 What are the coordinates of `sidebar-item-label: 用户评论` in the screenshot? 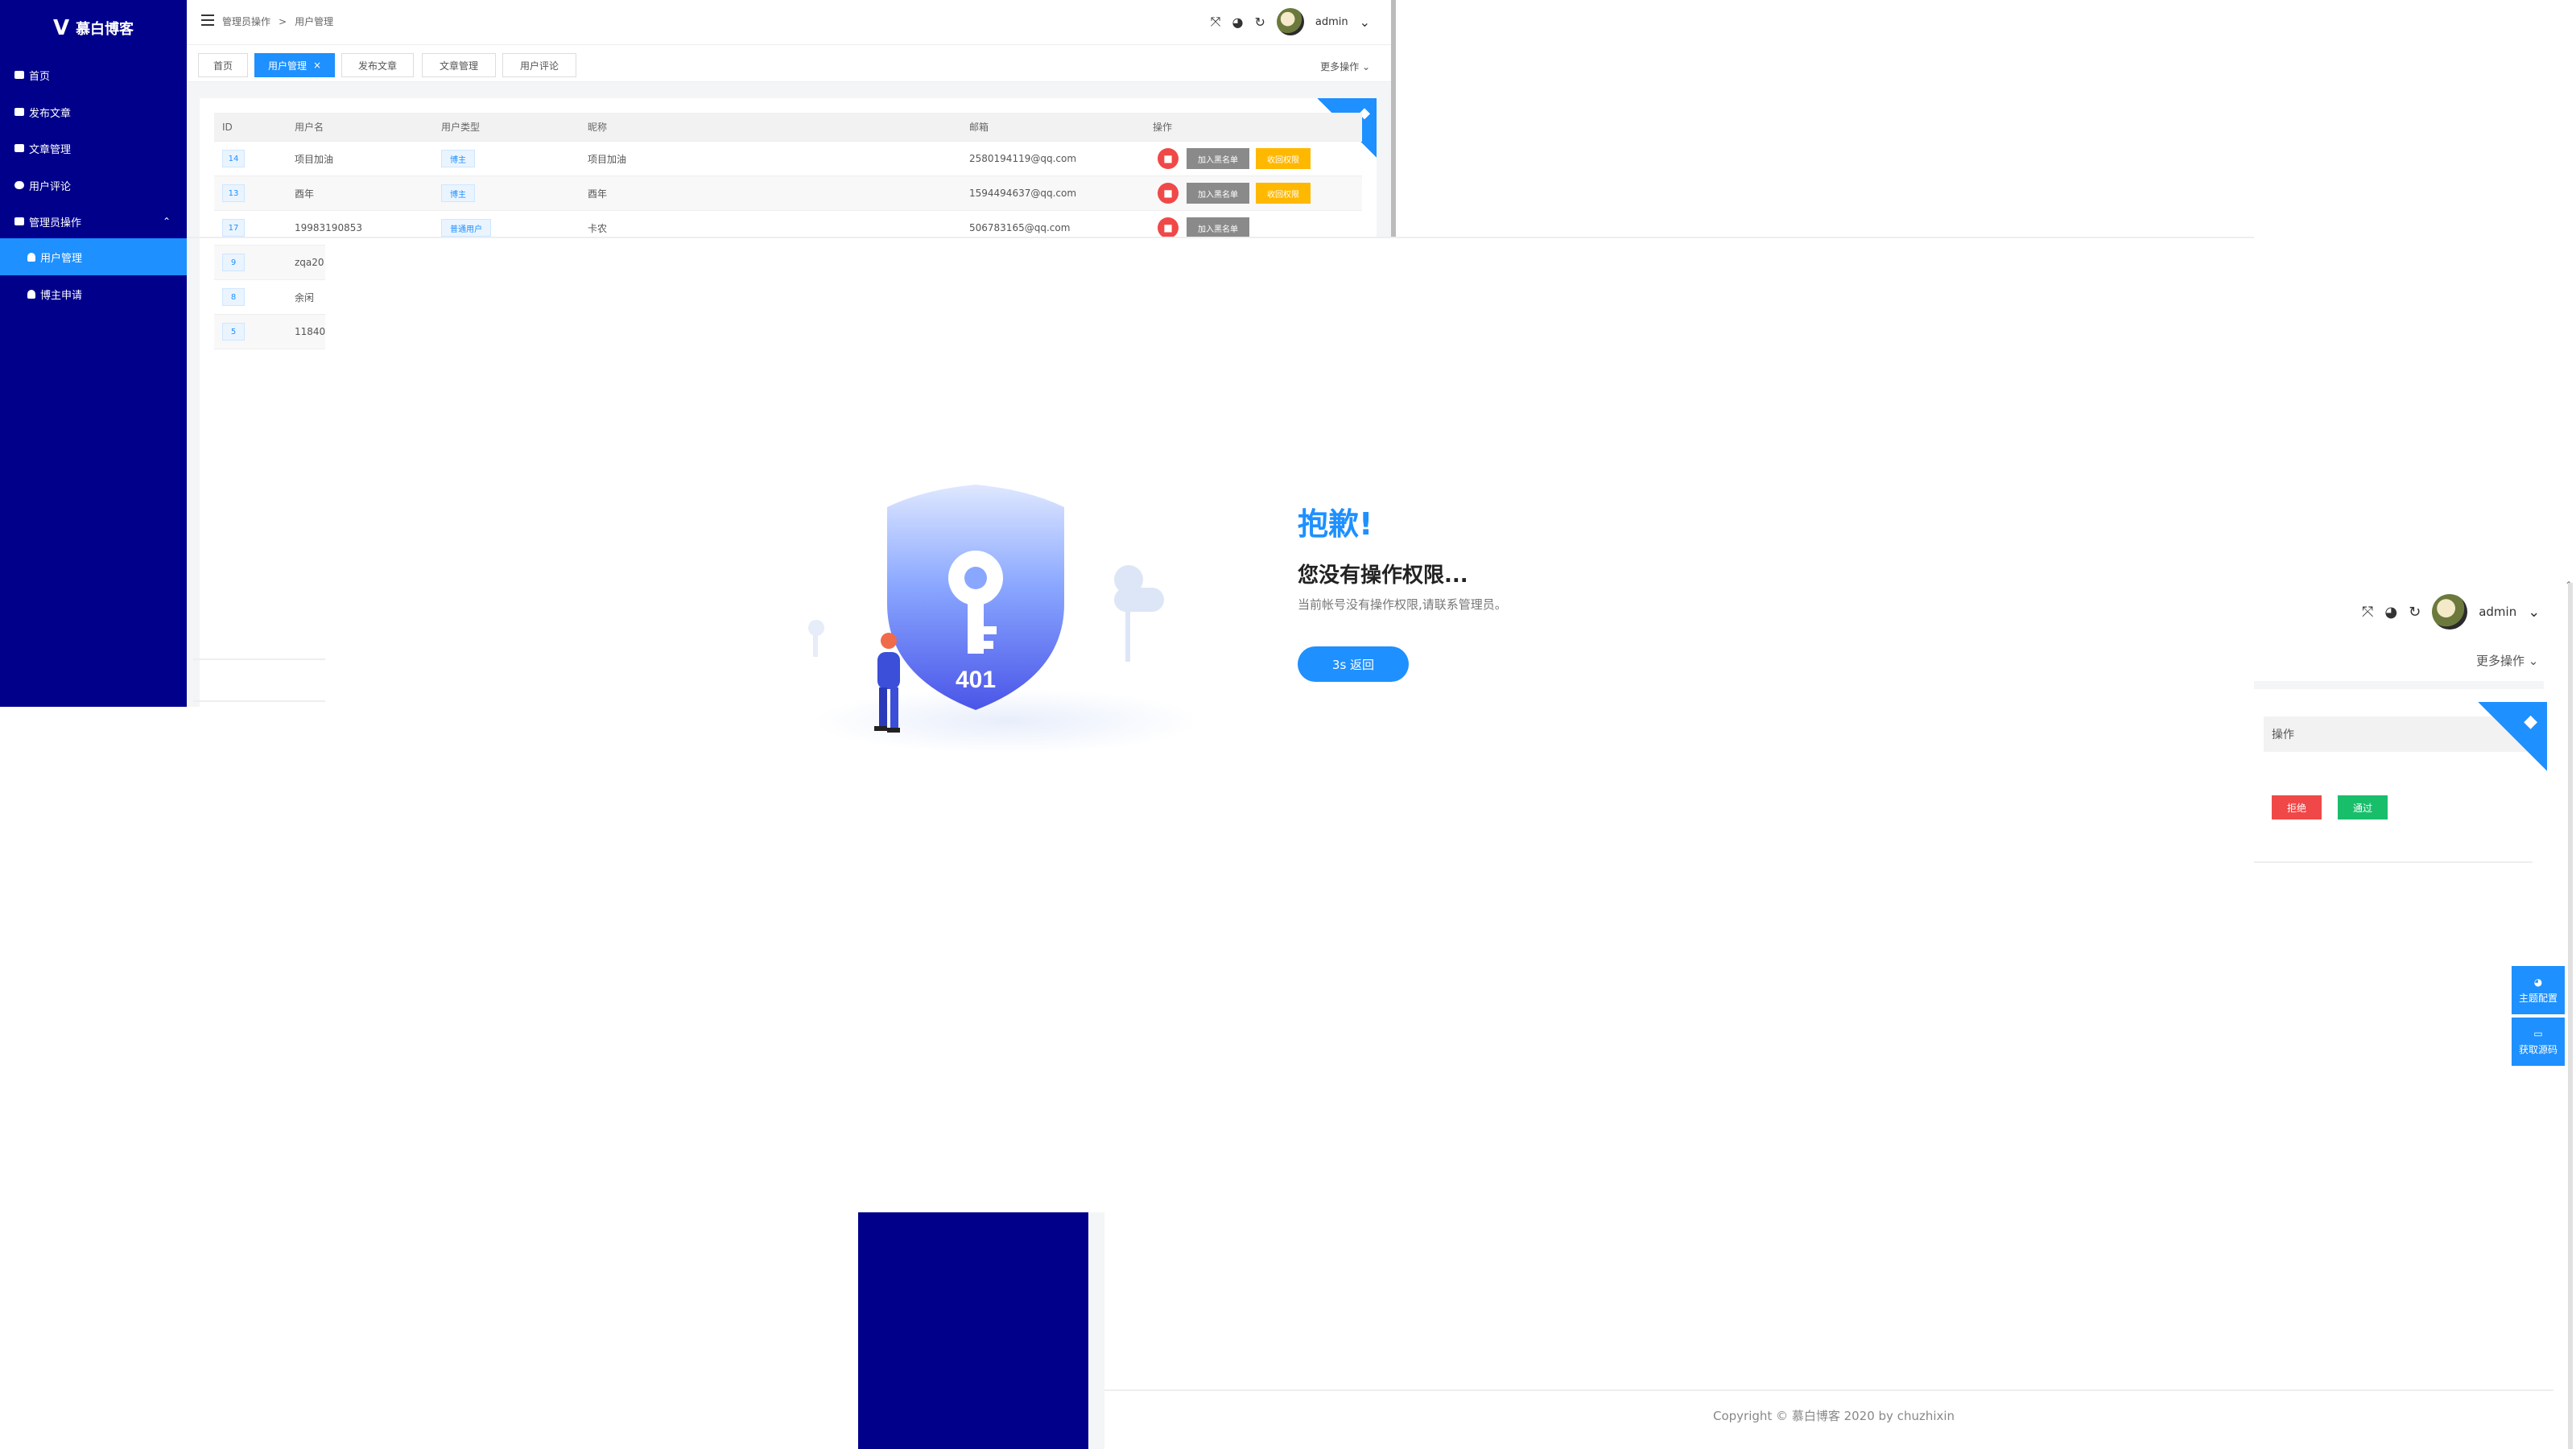 It's located at (50, 186).